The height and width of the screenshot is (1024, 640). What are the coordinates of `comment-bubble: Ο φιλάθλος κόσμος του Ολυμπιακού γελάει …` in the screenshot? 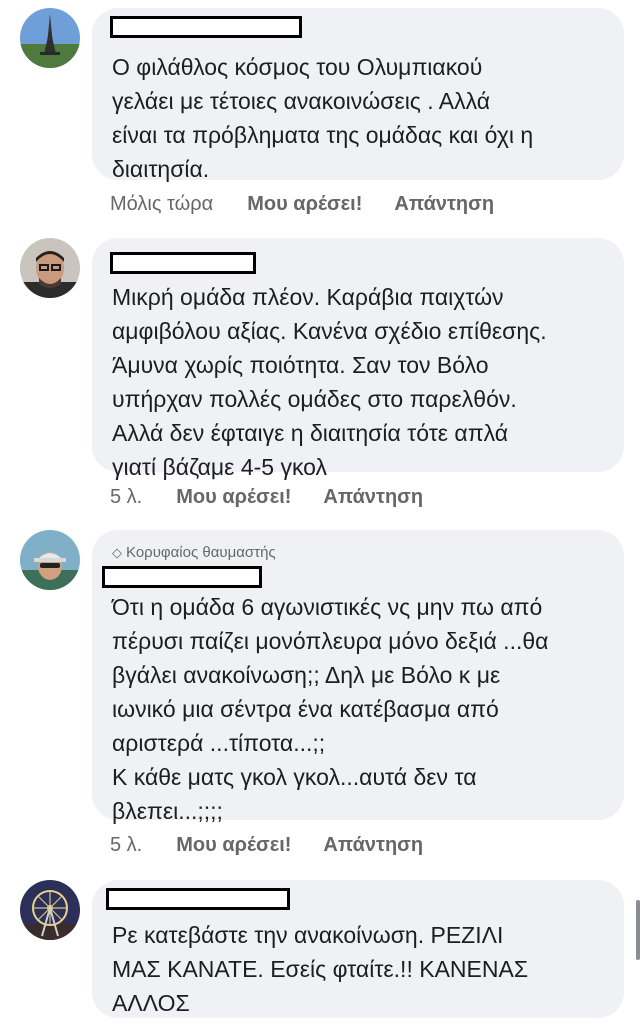 It's located at (358, 95).